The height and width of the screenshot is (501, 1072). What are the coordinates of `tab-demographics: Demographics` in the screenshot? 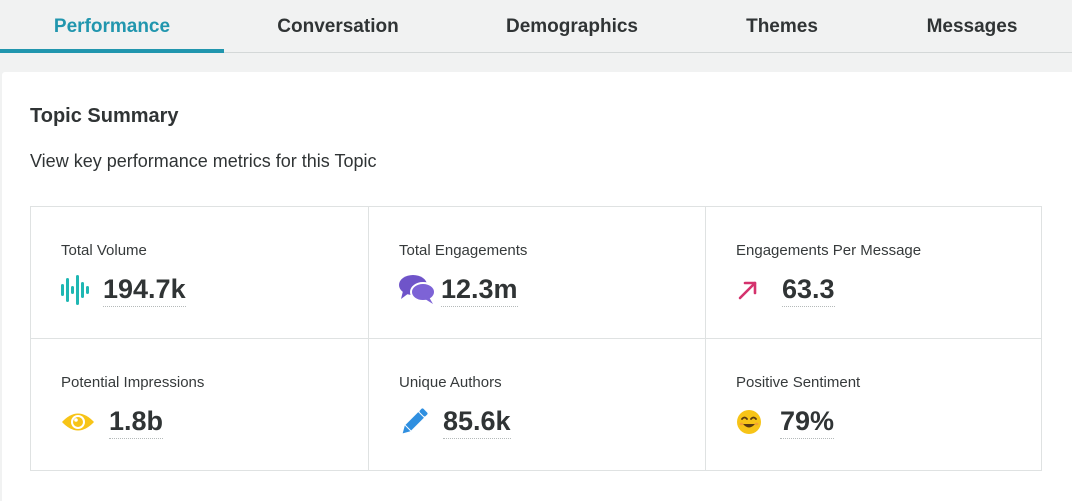 It's located at (572, 26).